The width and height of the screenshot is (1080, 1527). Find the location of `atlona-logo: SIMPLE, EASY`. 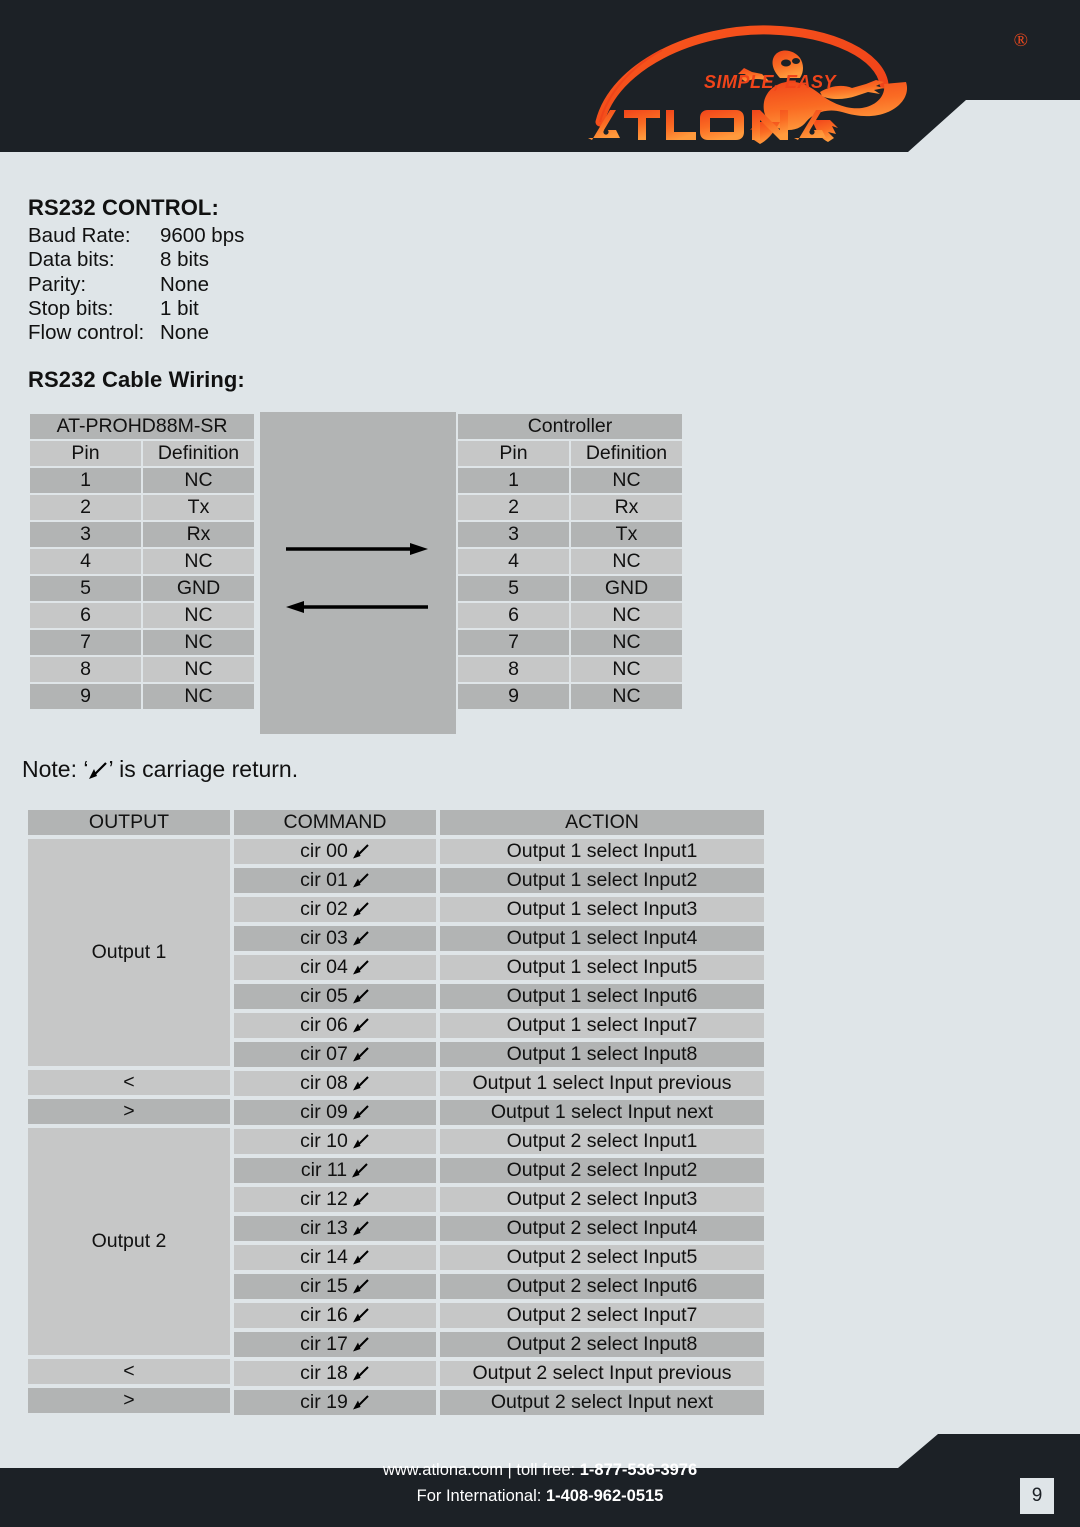

atlona-logo: SIMPLE, EASY is located at coordinates (784, 84).